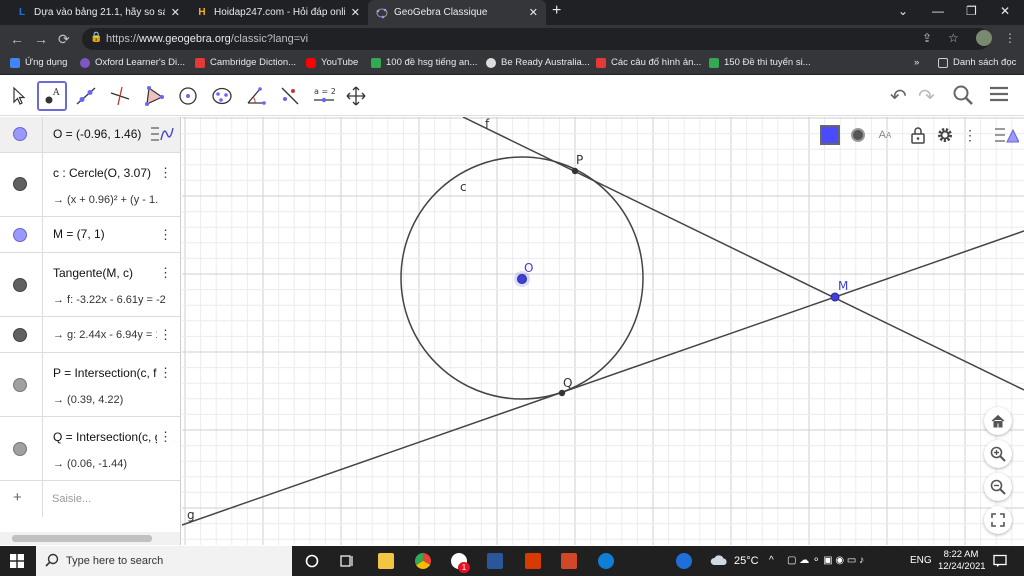  I want to click on clock: 8:22 AM 12/24/2021, so click(962, 561).